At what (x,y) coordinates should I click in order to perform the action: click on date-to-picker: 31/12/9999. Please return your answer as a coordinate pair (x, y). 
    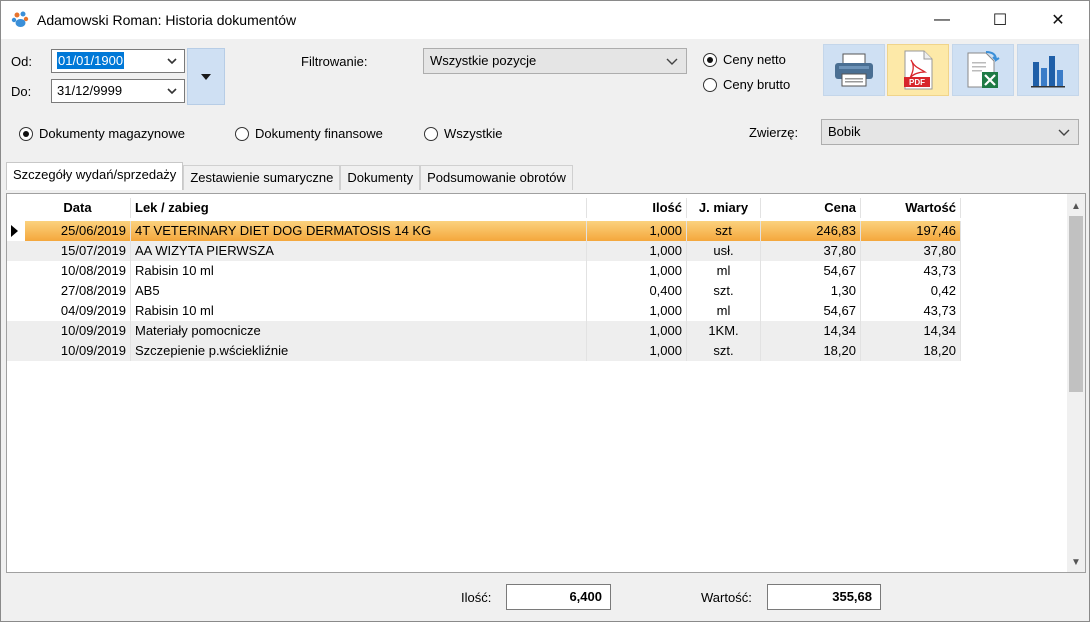
    Looking at the image, I should click on (118, 91).